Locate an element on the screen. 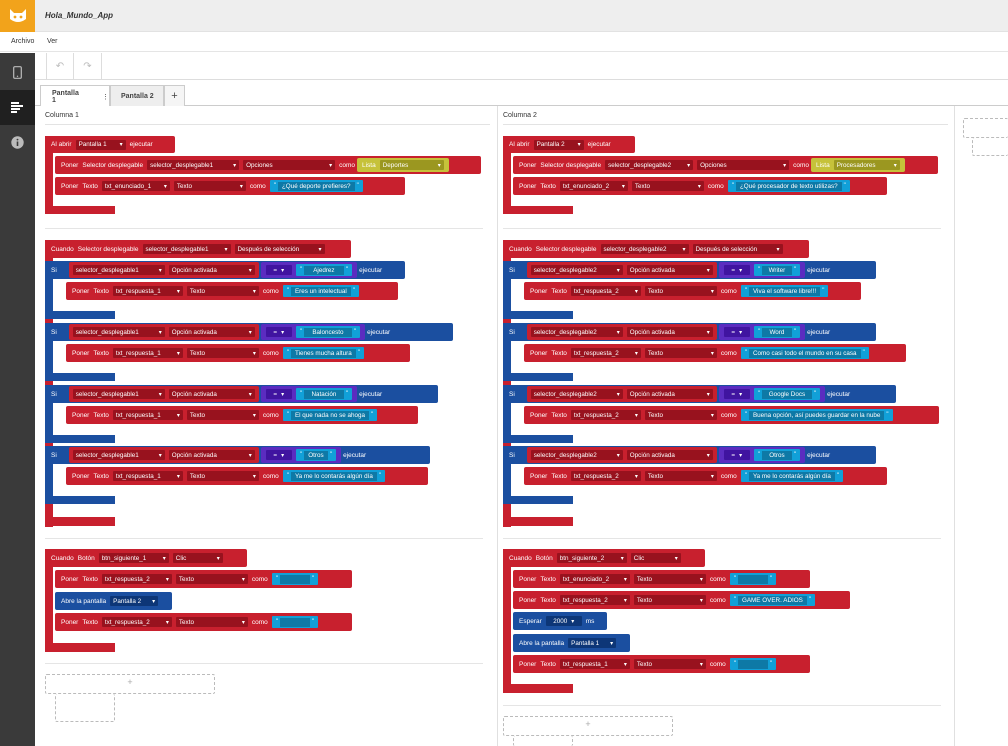 This screenshot has height=746, width=1008. text-literal: " Viva el software libre!!! " is located at coordinates (784, 291).